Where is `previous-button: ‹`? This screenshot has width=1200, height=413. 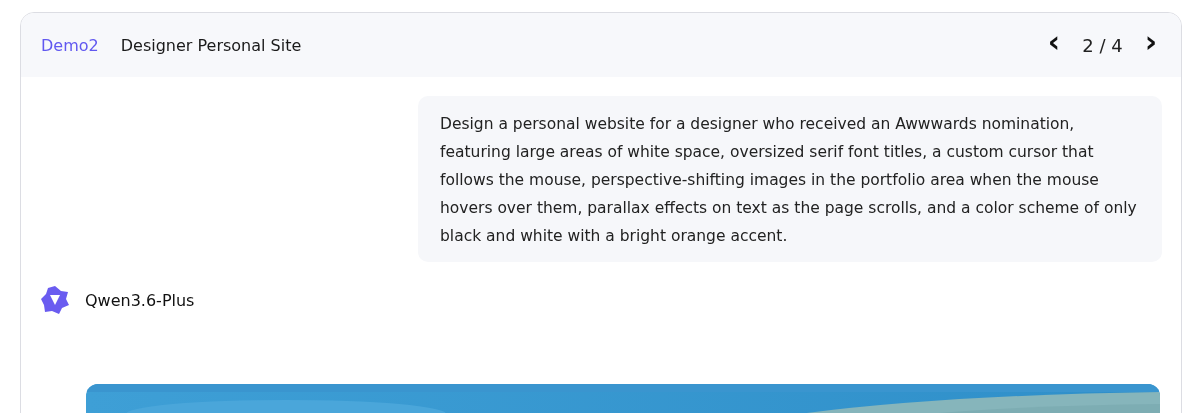 previous-button: ‹ is located at coordinates (1054, 45).